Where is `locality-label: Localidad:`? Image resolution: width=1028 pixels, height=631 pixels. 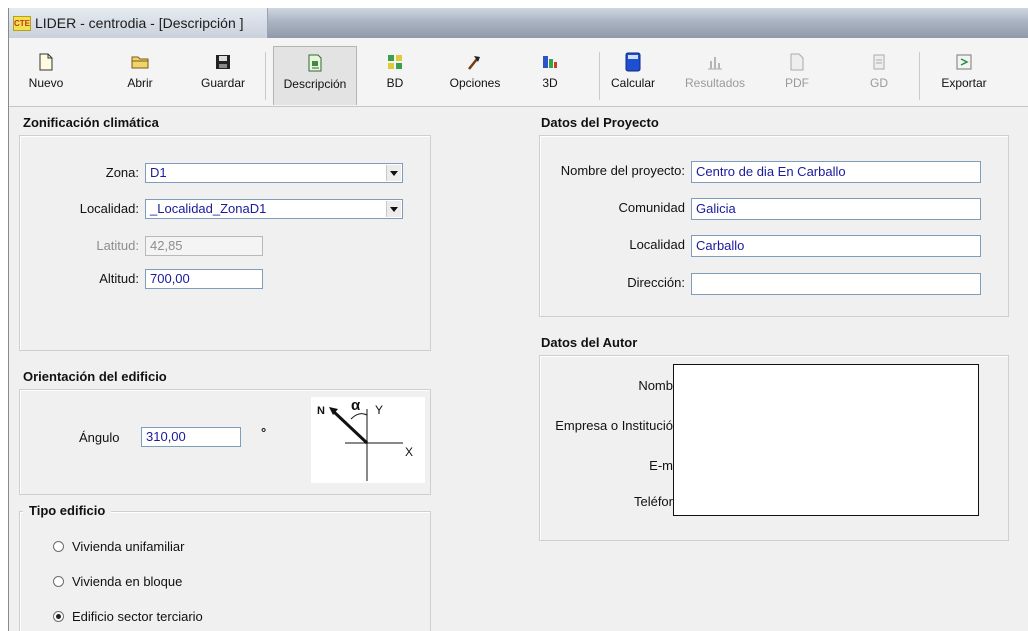 locality-label: Localidad: is located at coordinates (109, 208).